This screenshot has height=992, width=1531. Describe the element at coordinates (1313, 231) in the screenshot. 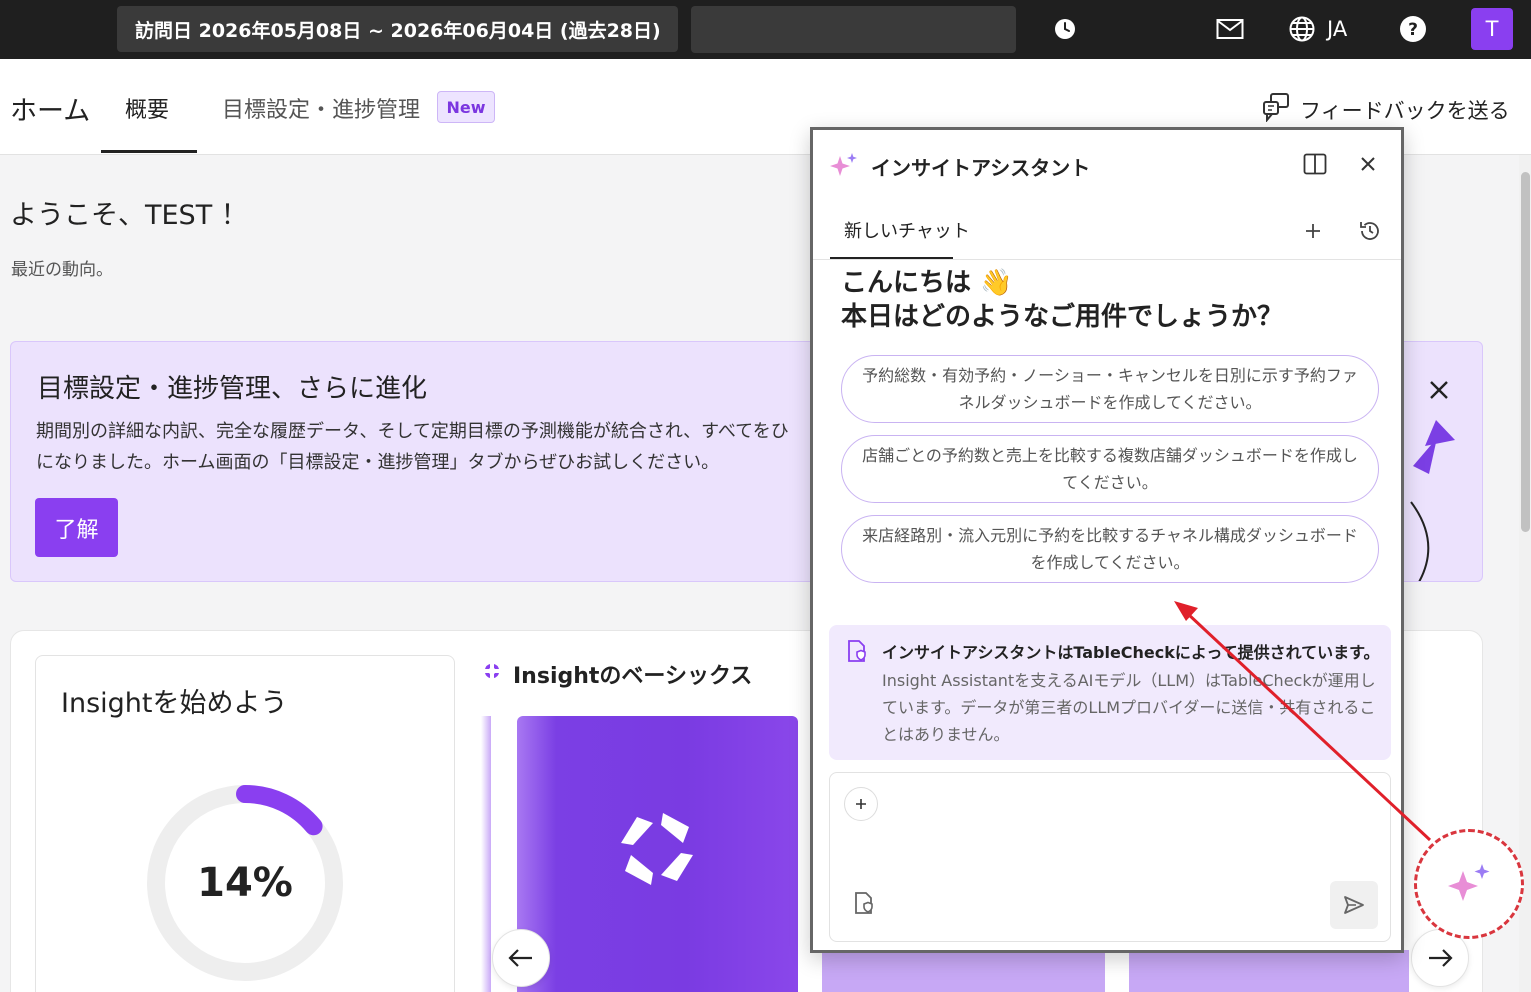

I see `plus-icon` at that location.